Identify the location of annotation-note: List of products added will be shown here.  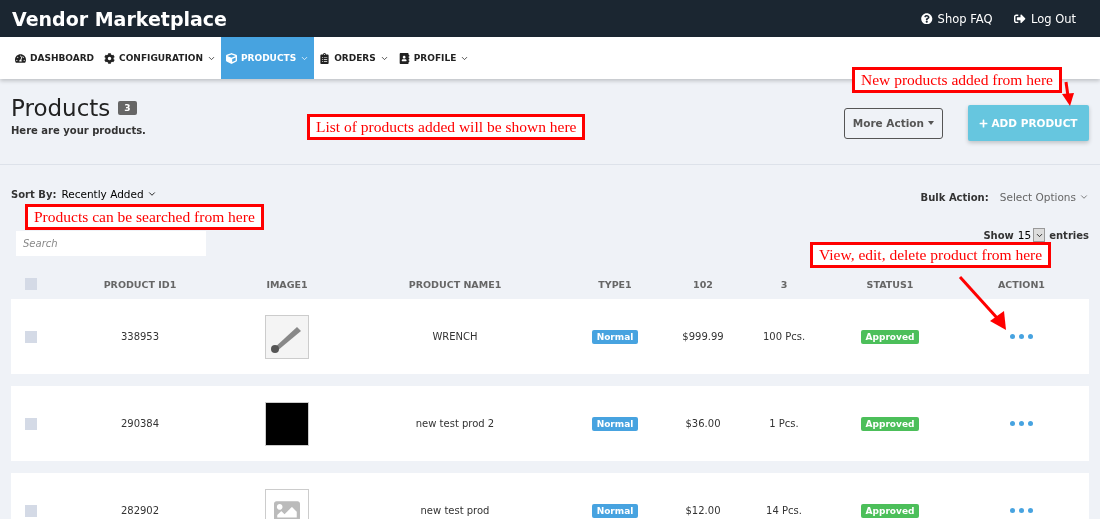
(446, 127).